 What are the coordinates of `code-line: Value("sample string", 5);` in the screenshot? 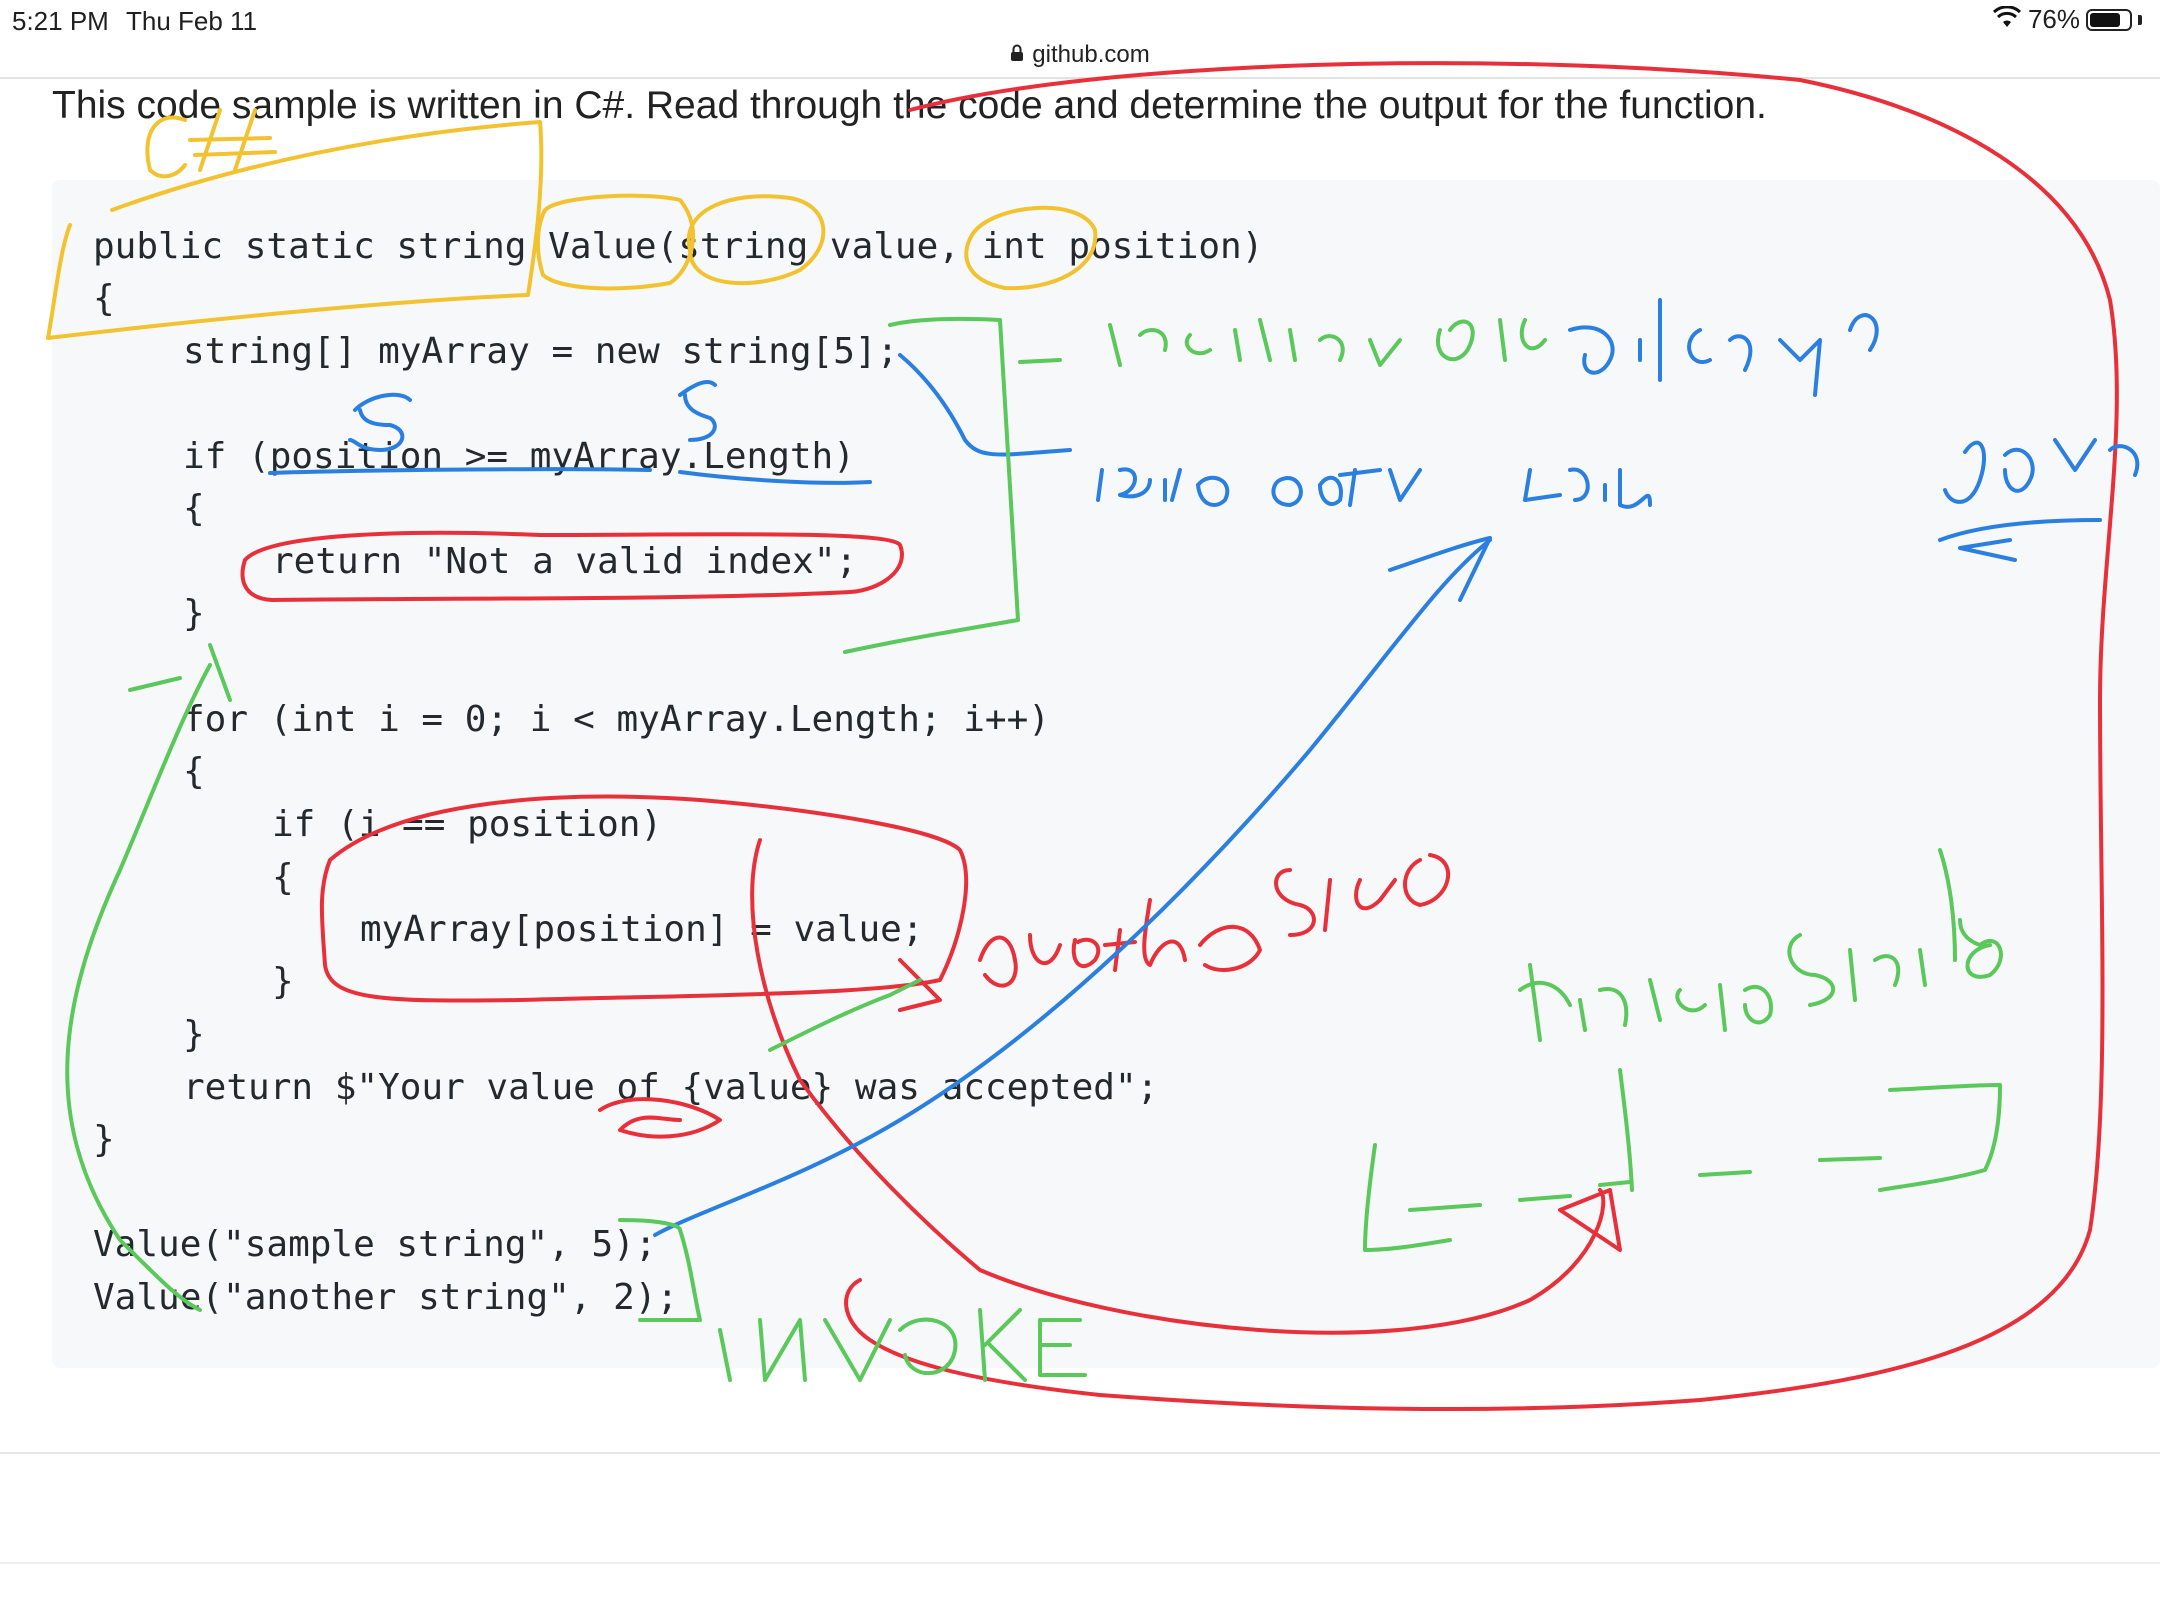 It's located at (375, 1244).